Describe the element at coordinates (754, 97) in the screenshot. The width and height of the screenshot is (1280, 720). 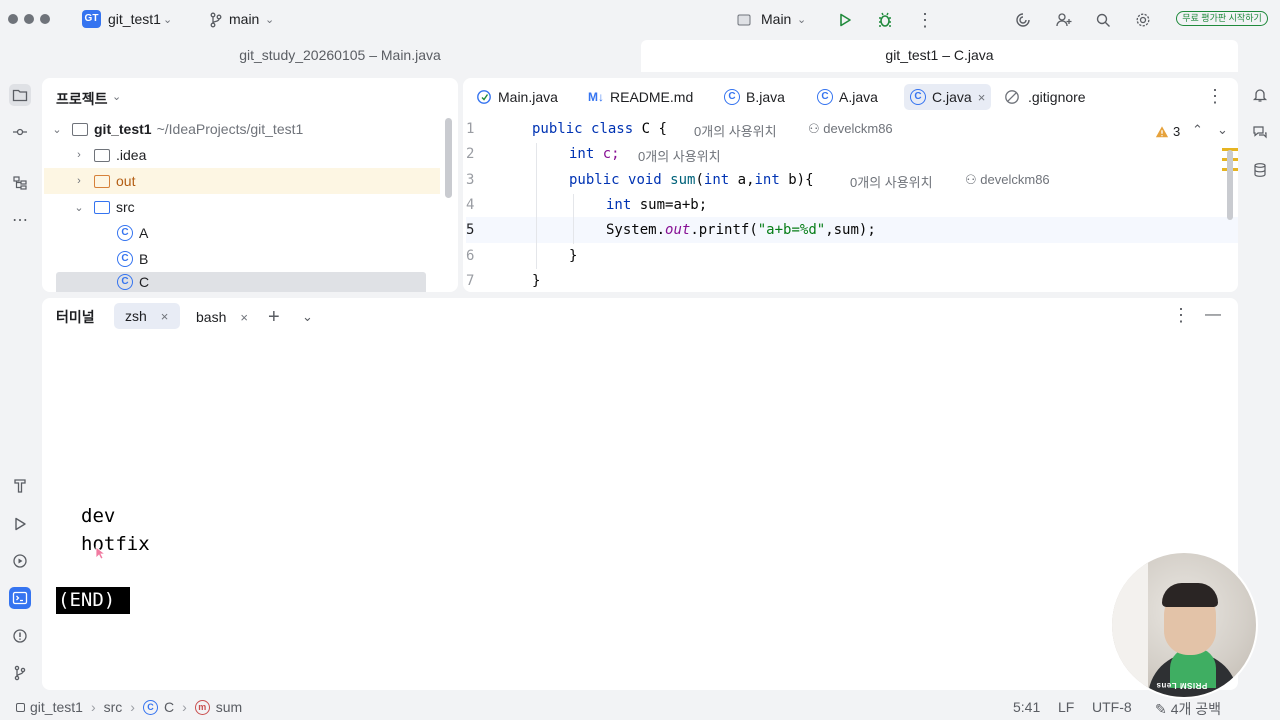
I see `tab-b-java: C B.java` at that location.